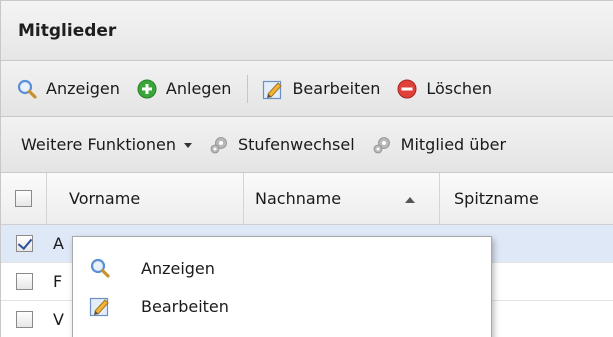 The height and width of the screenshot is (337, 613). What do you see at coordinates (336, 88) in the screenshot?
I see `edit-label: Bearbeiten` at bounding box center [336, 88].